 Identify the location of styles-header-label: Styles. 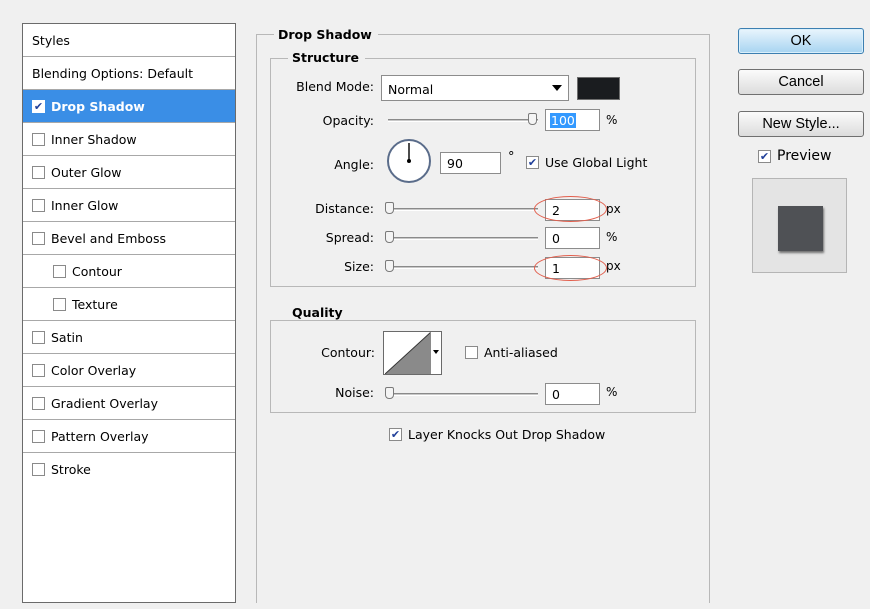
(51, 40).